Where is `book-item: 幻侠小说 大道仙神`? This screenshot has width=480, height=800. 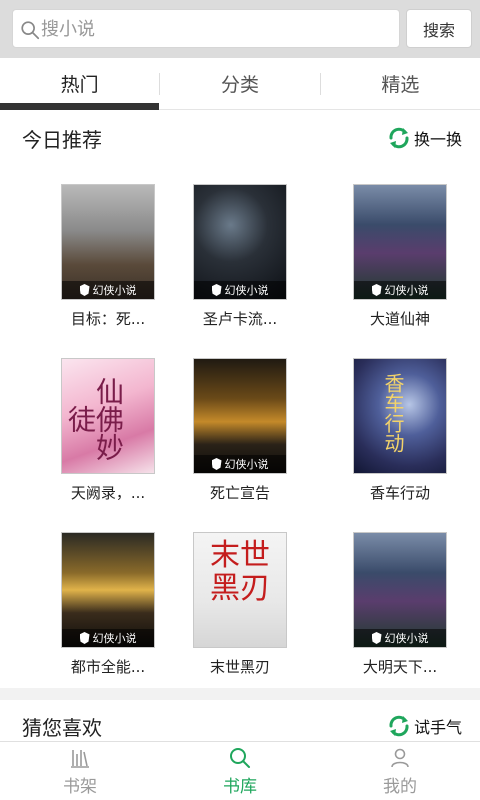
book-item: 幻侠小说 大道仙神 is located at coordinates (400, 256).